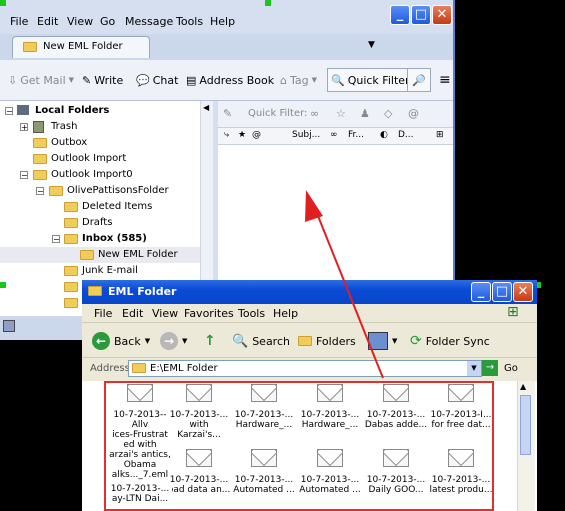 The width and height of the screenshot is (565, 511). What do you see at coordinates (344, 284) in the screenshot?
I see `drag-arrow-annotation` at bounding box center [344, 284].